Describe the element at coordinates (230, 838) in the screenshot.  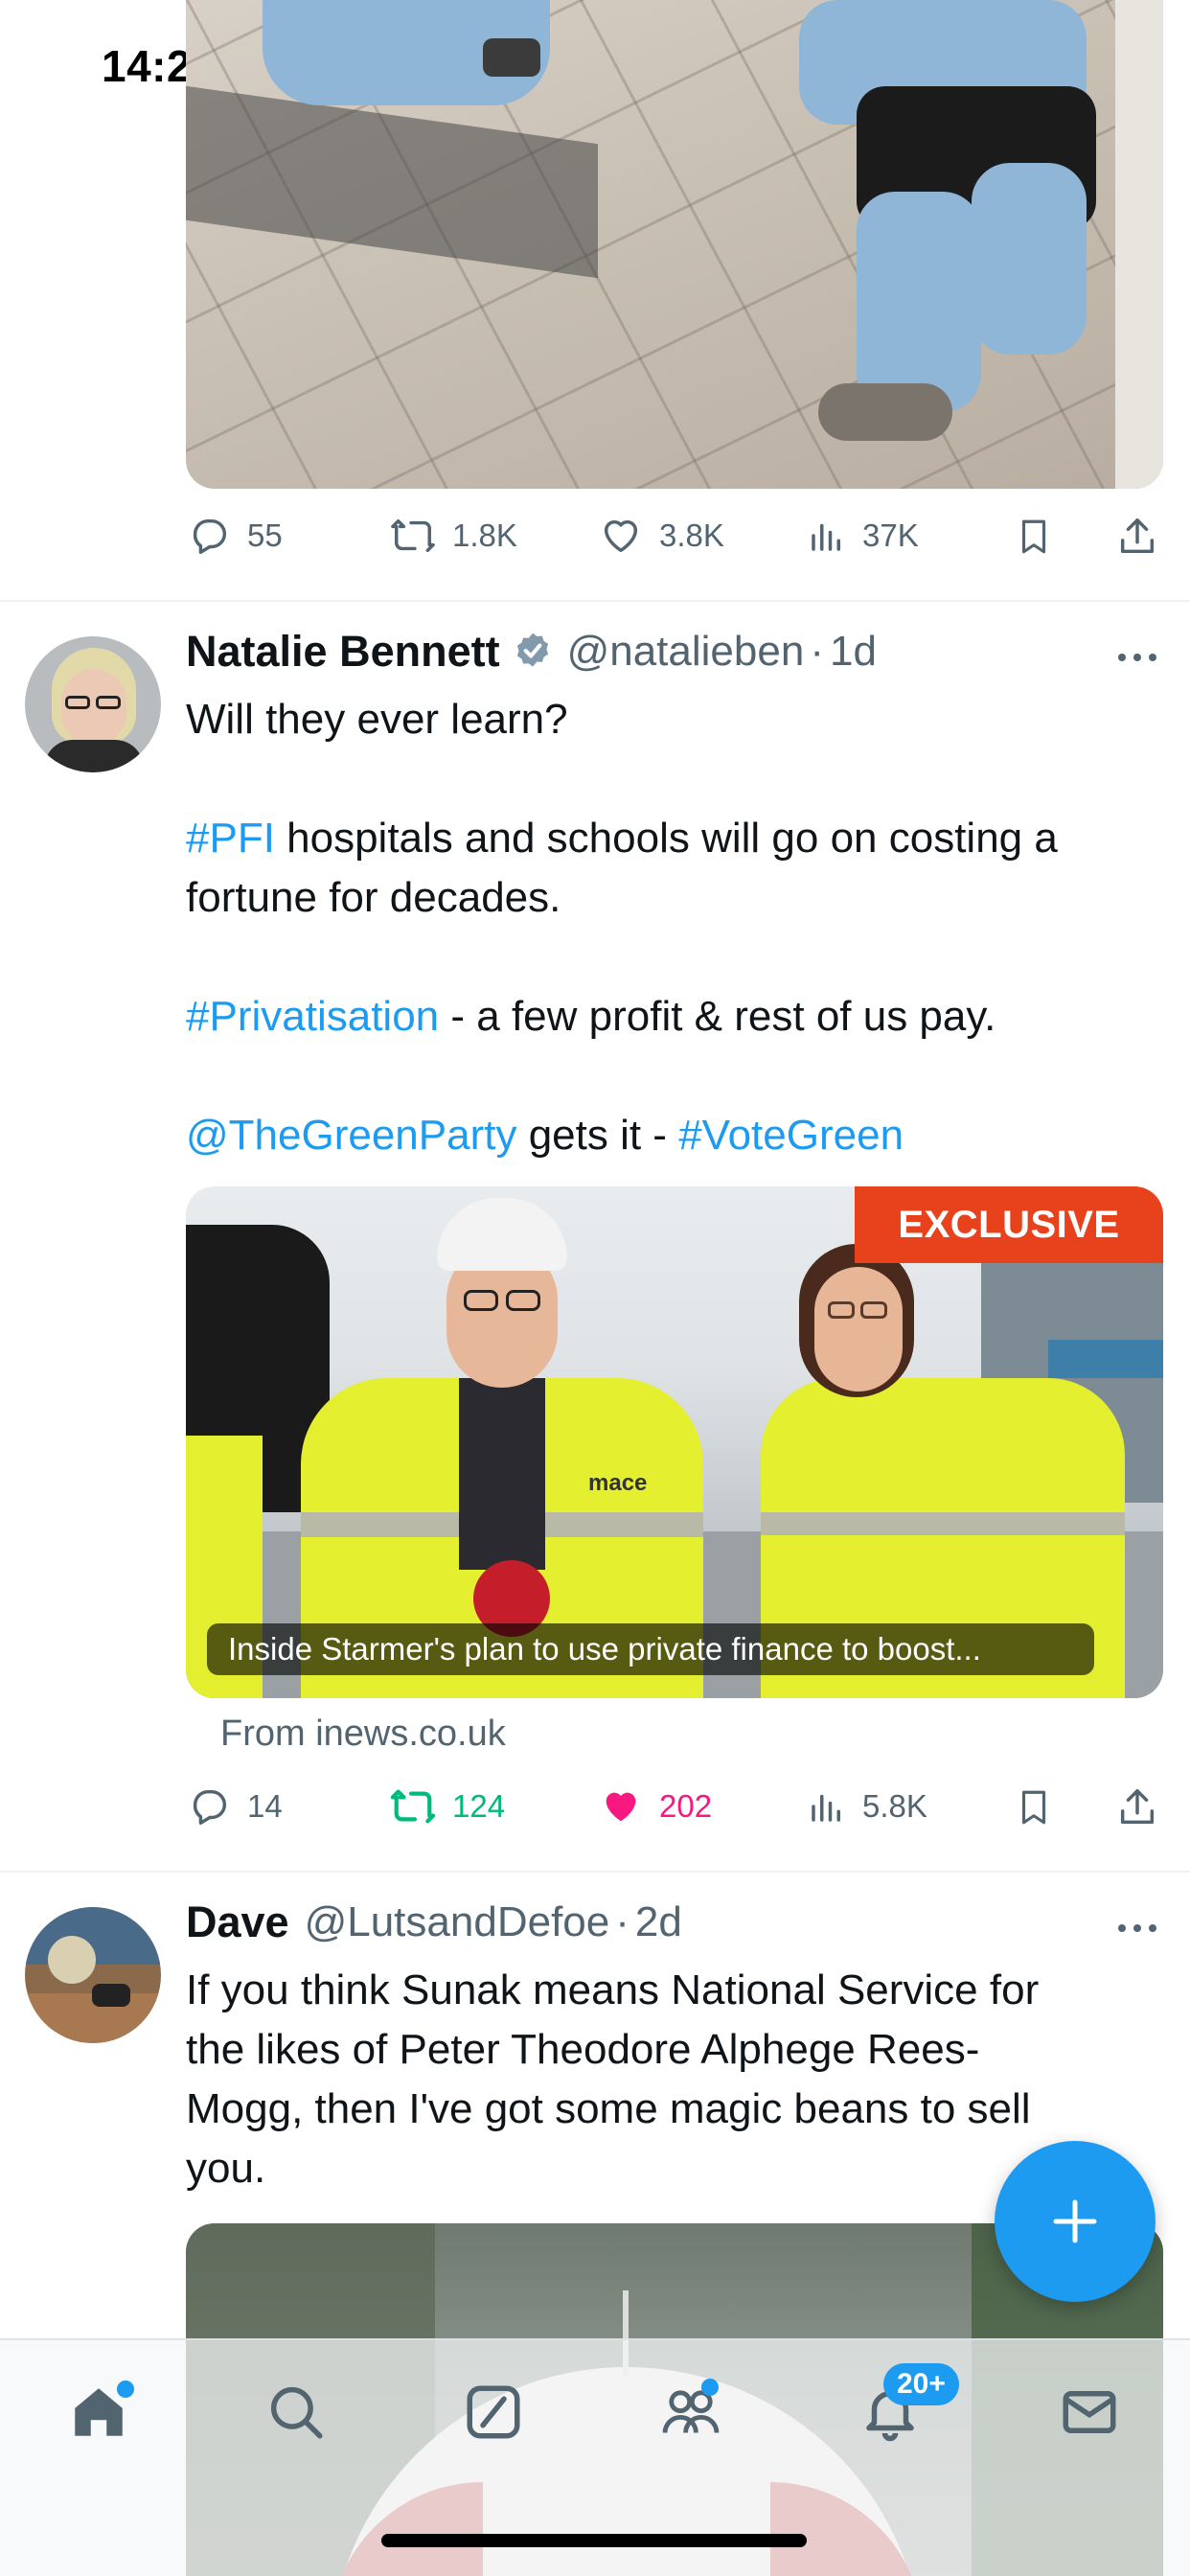
I see `hashtag-link: #PFI` at that location.